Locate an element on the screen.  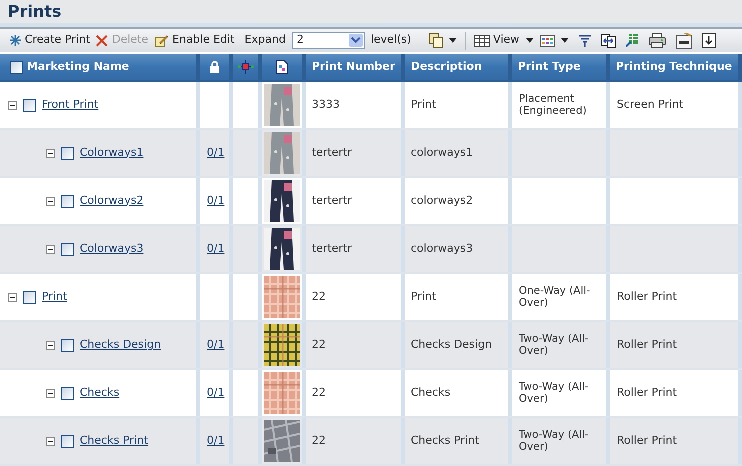
lock-icon is located at coordinates (215, 67).